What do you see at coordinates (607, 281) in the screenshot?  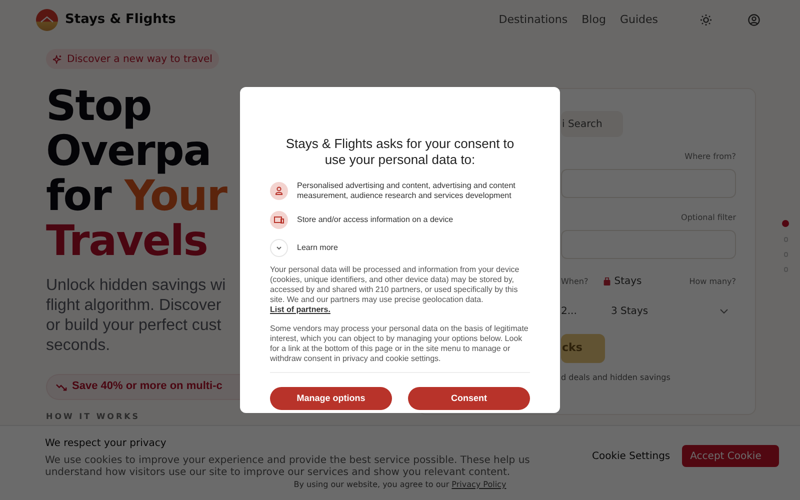 I see `luggage-icon` at bounding box center [607, 281].